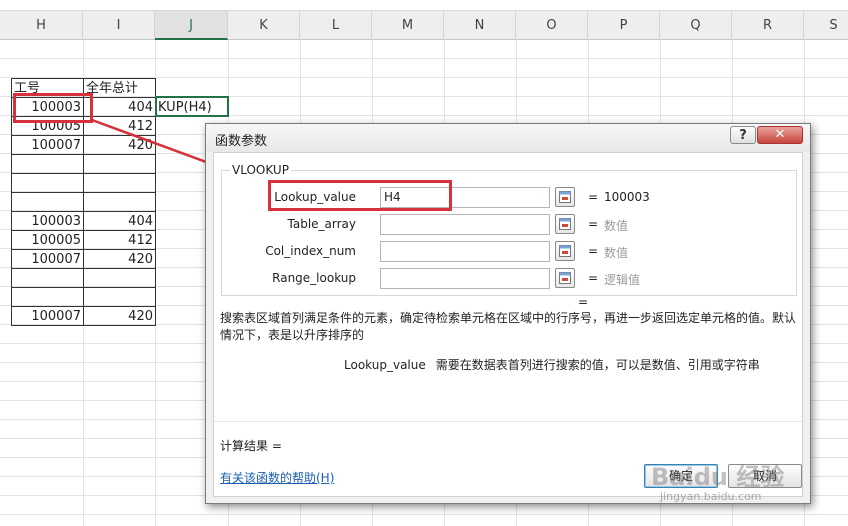  What do you see at coordinates (119, 25) in the screenshot?
I see `column-header-i: I` at bounding box center [119, 25].